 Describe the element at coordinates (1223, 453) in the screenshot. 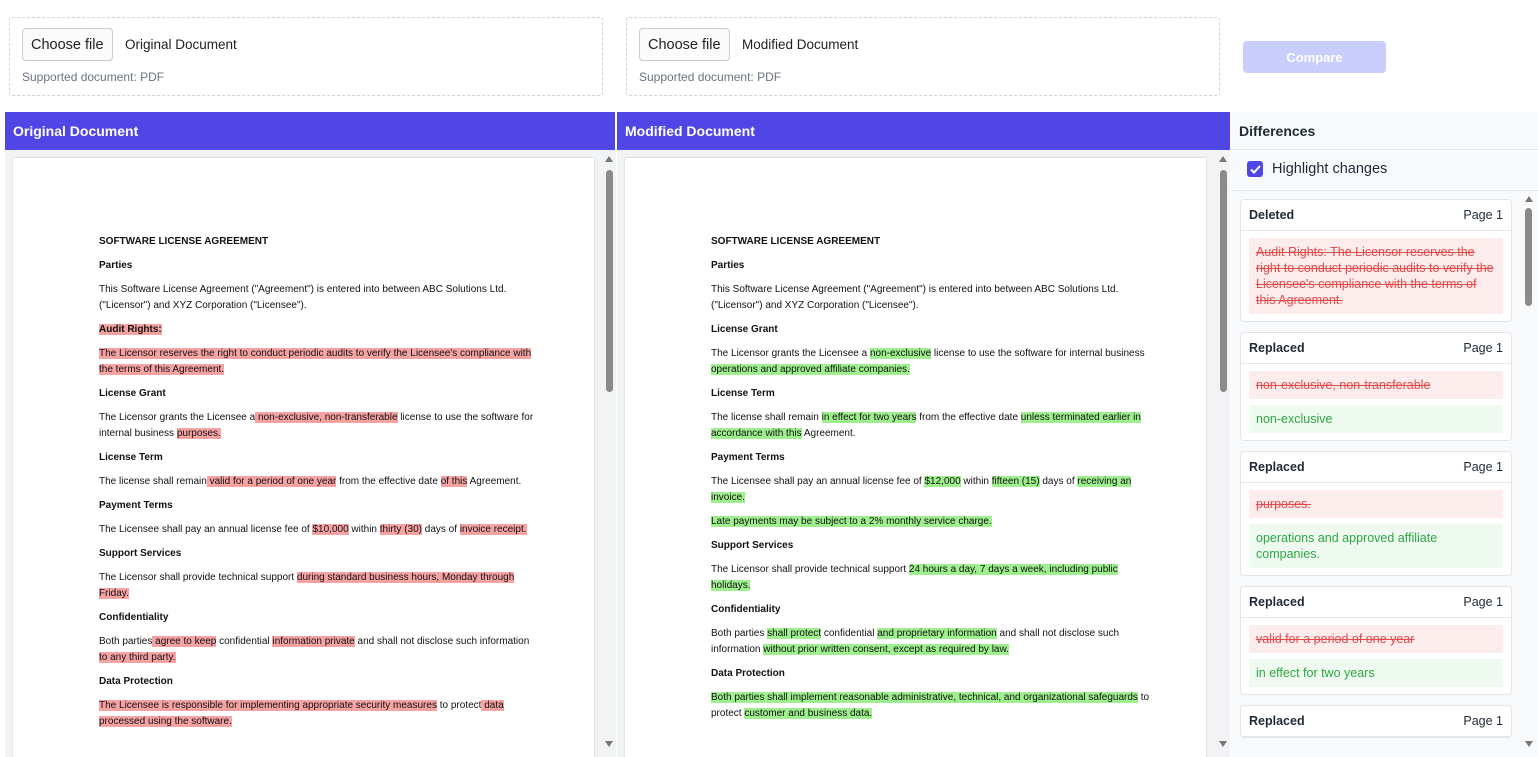

I see `modified-scrollbar` at that location.